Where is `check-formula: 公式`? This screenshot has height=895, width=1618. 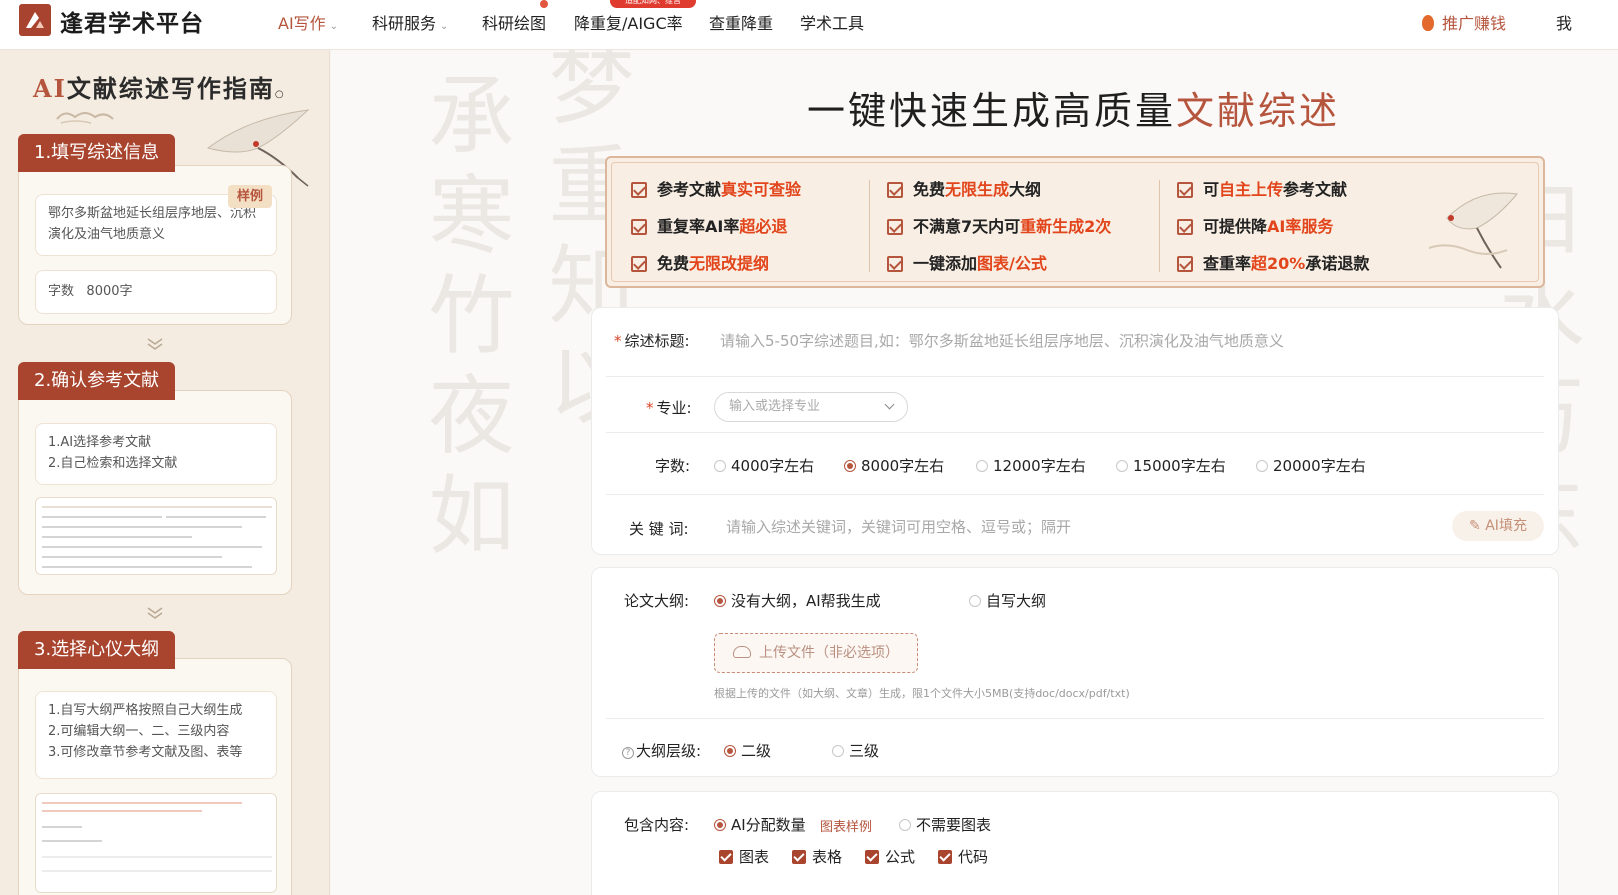 check-formula: 公式 is located at coordinates (890, 856).